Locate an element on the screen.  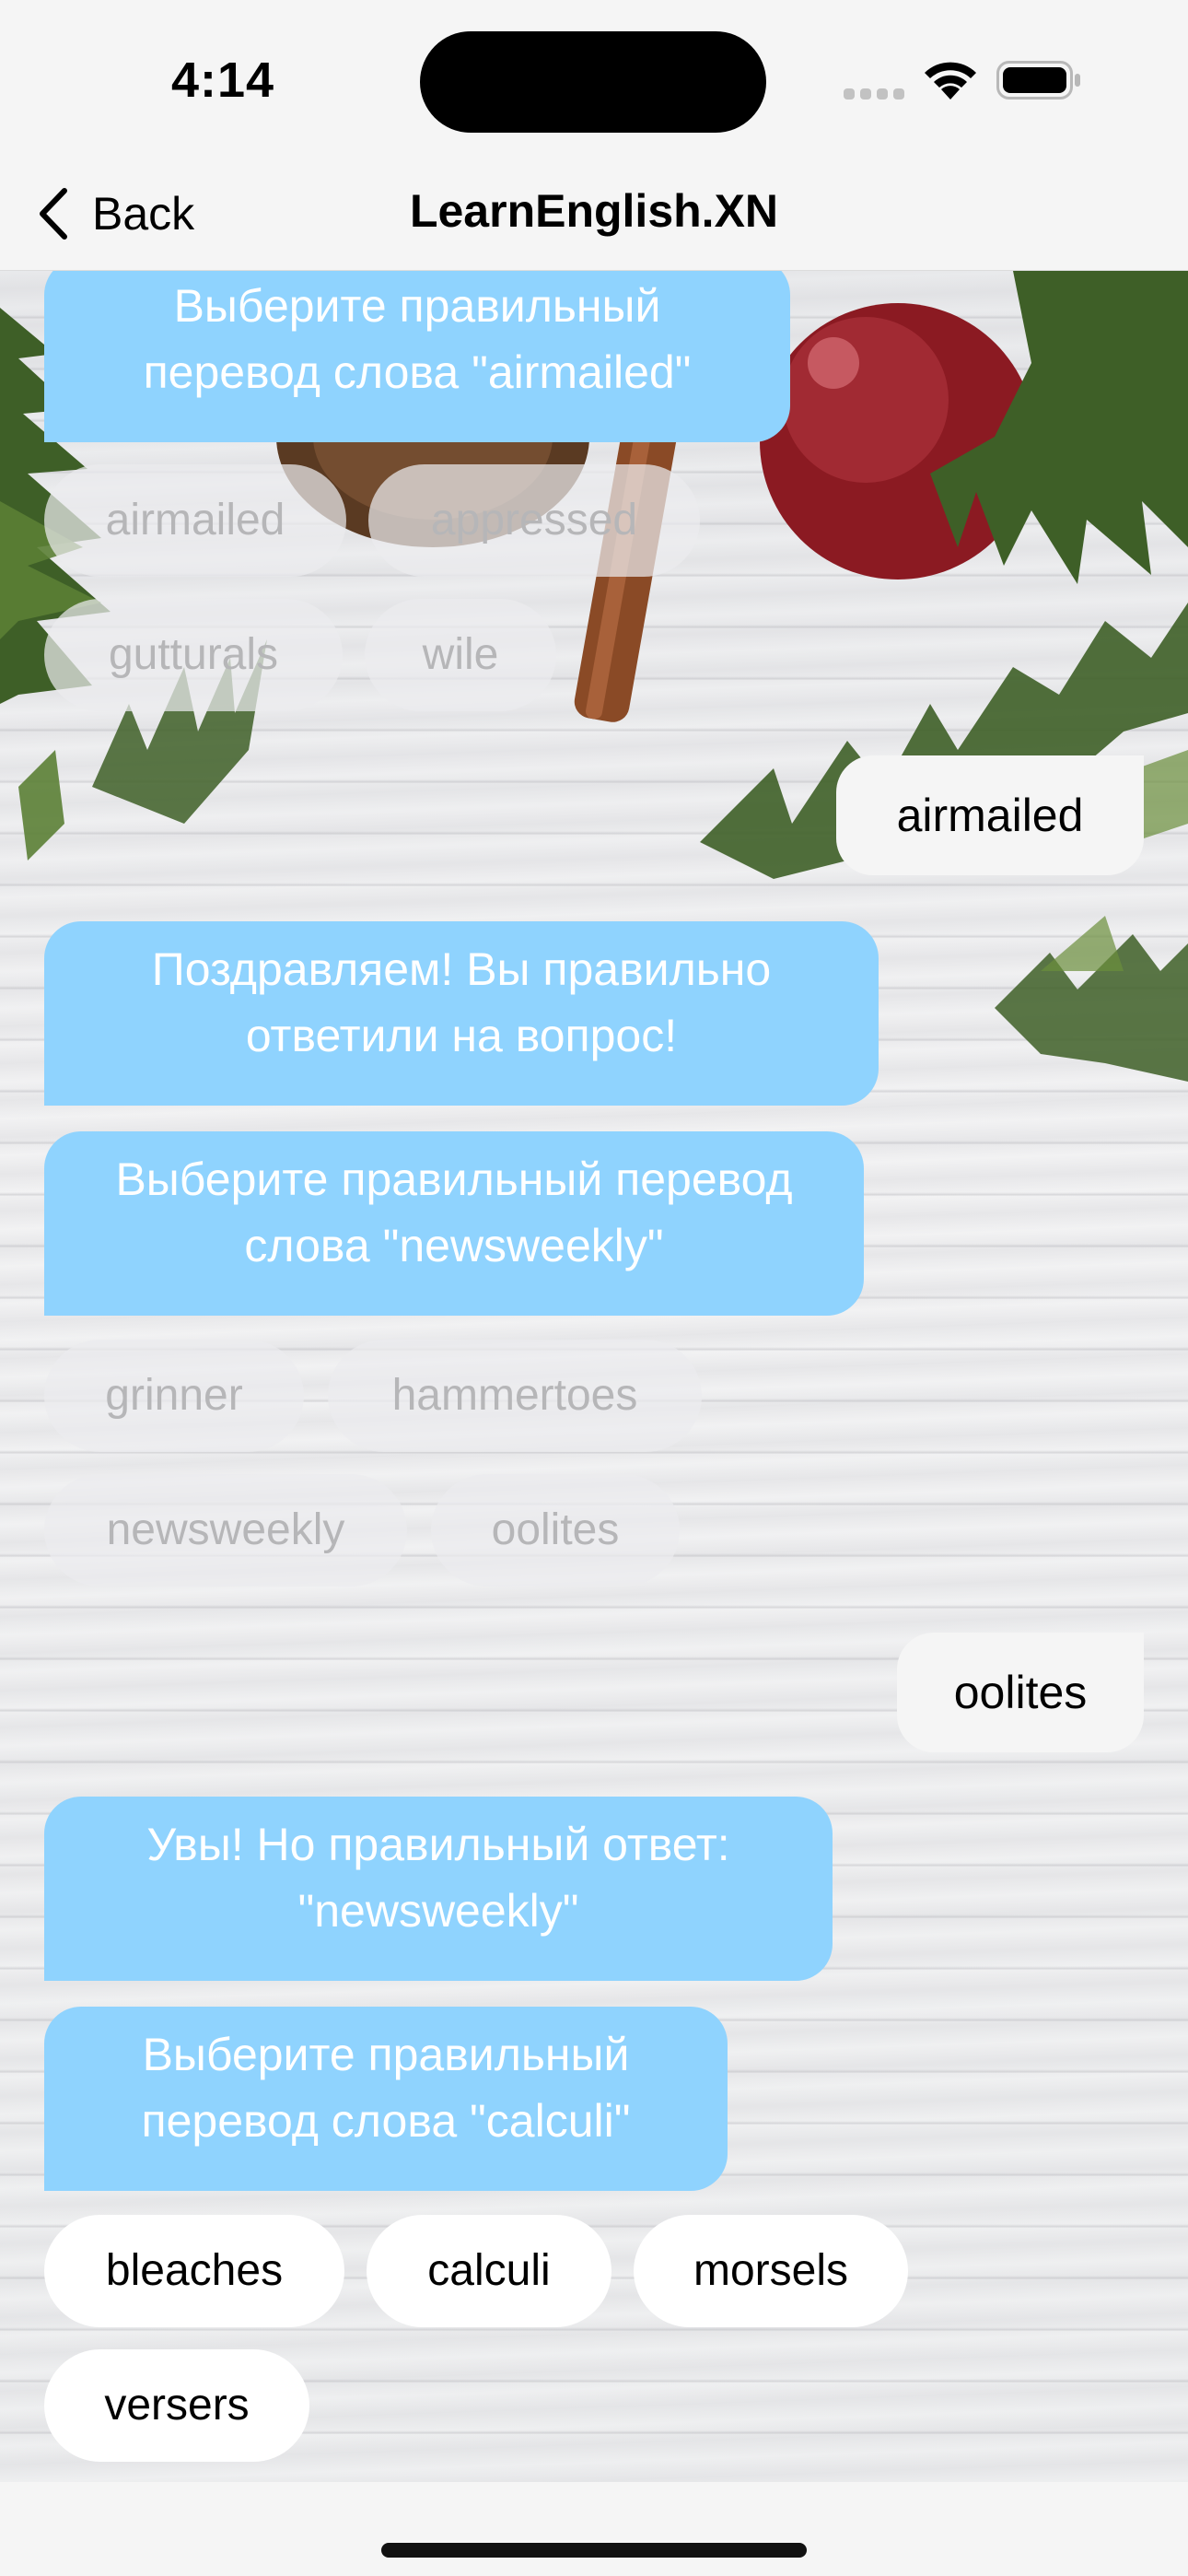
answer-option-button: morsels is located at coordinates (771, 2271).